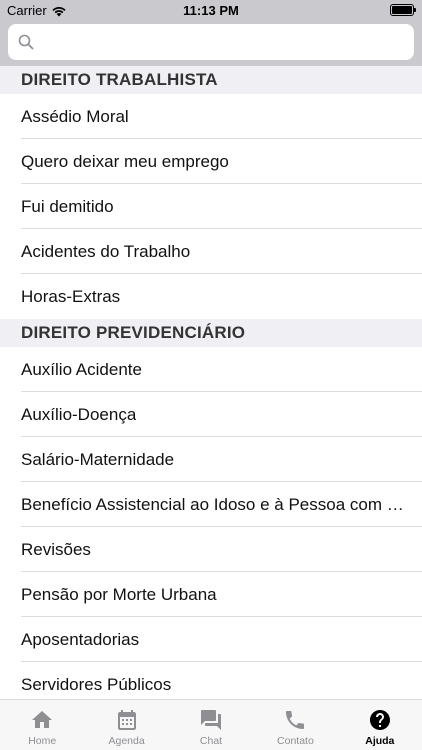 The width and height of the screenshot is (422, 750). What do you see at coordinates (211, 116) in the screenshot?
I see `list-item: Assédio Moral` at bounding box center [211, 116].